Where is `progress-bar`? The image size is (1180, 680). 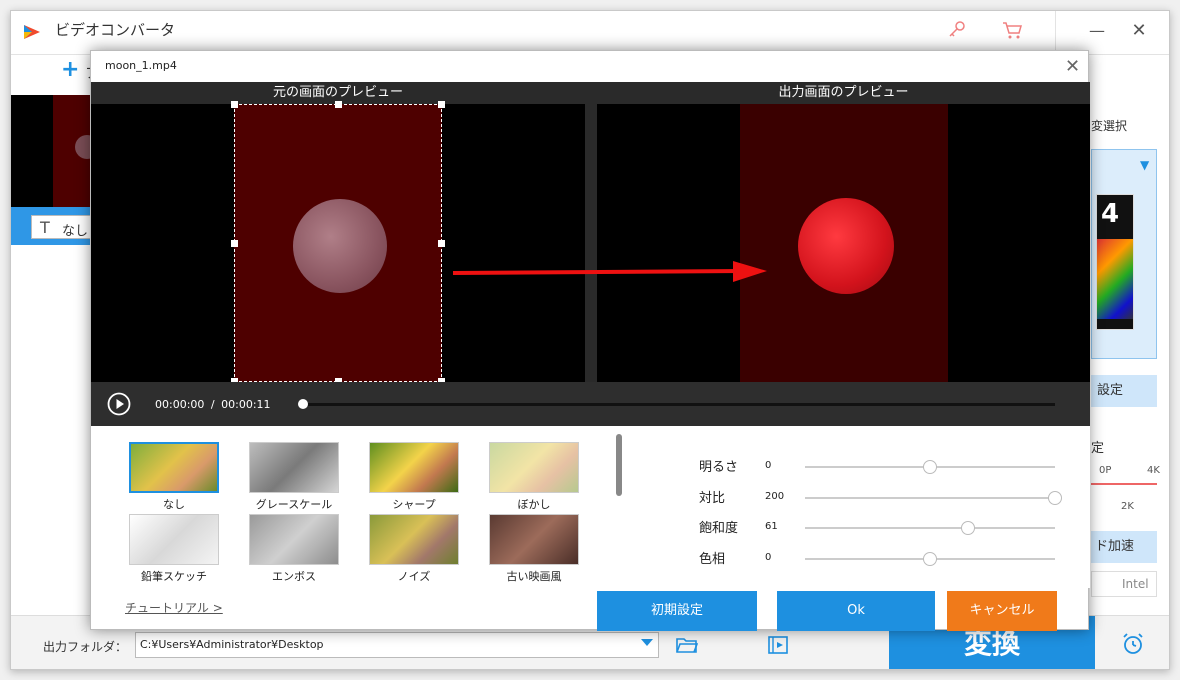 progress-bar is located at coordinates (676, 404).